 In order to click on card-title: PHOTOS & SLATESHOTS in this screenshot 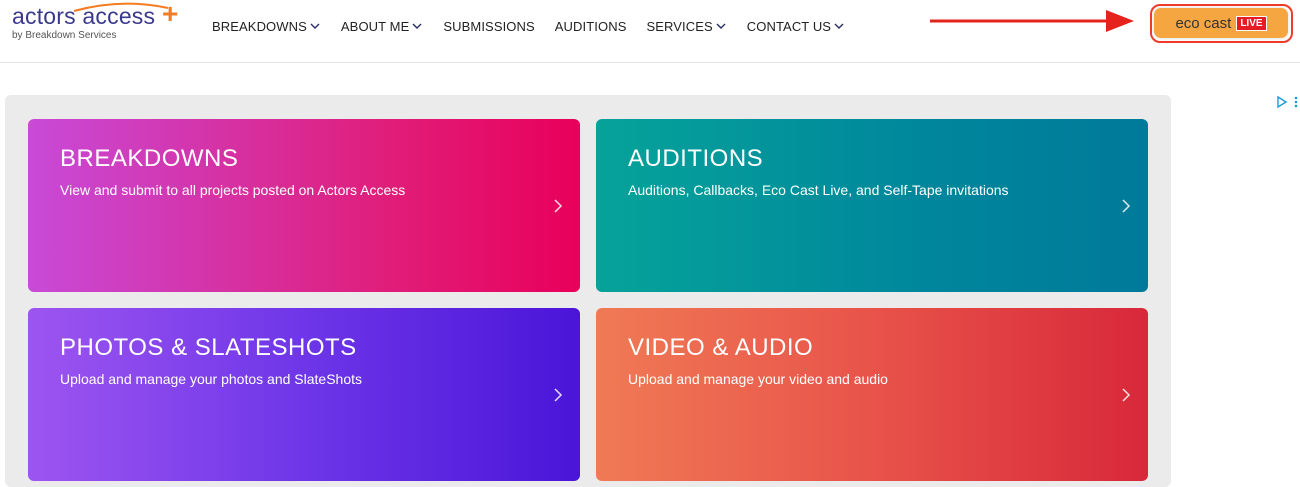, I will do `click(208, 347)`.